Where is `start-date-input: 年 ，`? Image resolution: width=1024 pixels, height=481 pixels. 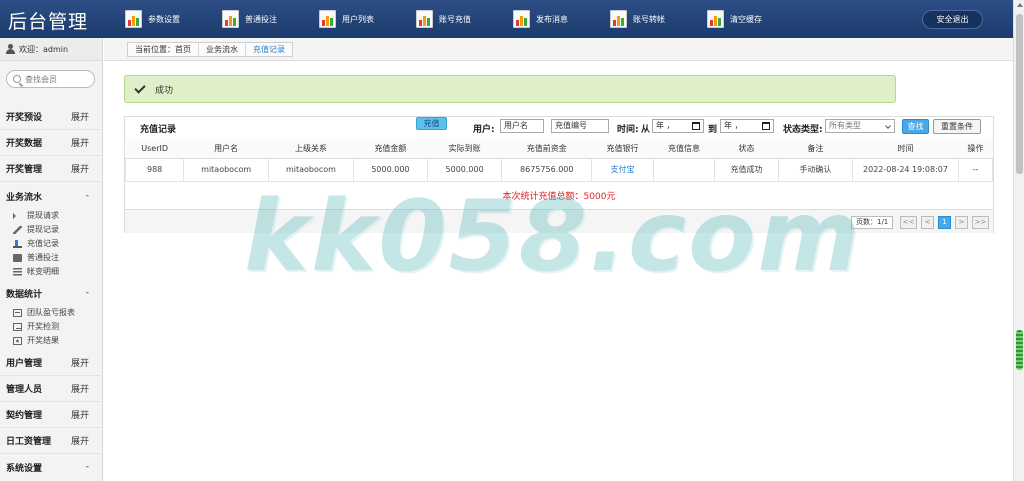
start-date-input: 年 ， is located at coordinates (678, 126).